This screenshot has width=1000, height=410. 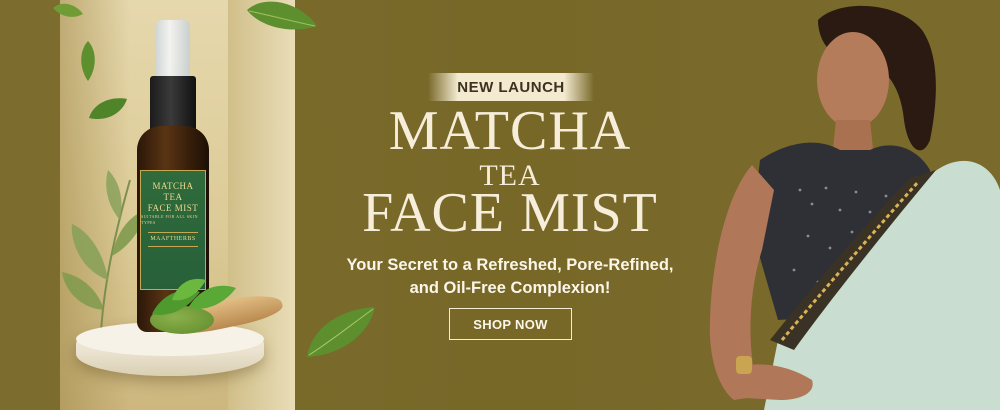 What do you see at coordinates (173, 186) in the screenshot?
I see `label-line1: MATCHA` at bounding box center [173, 186].